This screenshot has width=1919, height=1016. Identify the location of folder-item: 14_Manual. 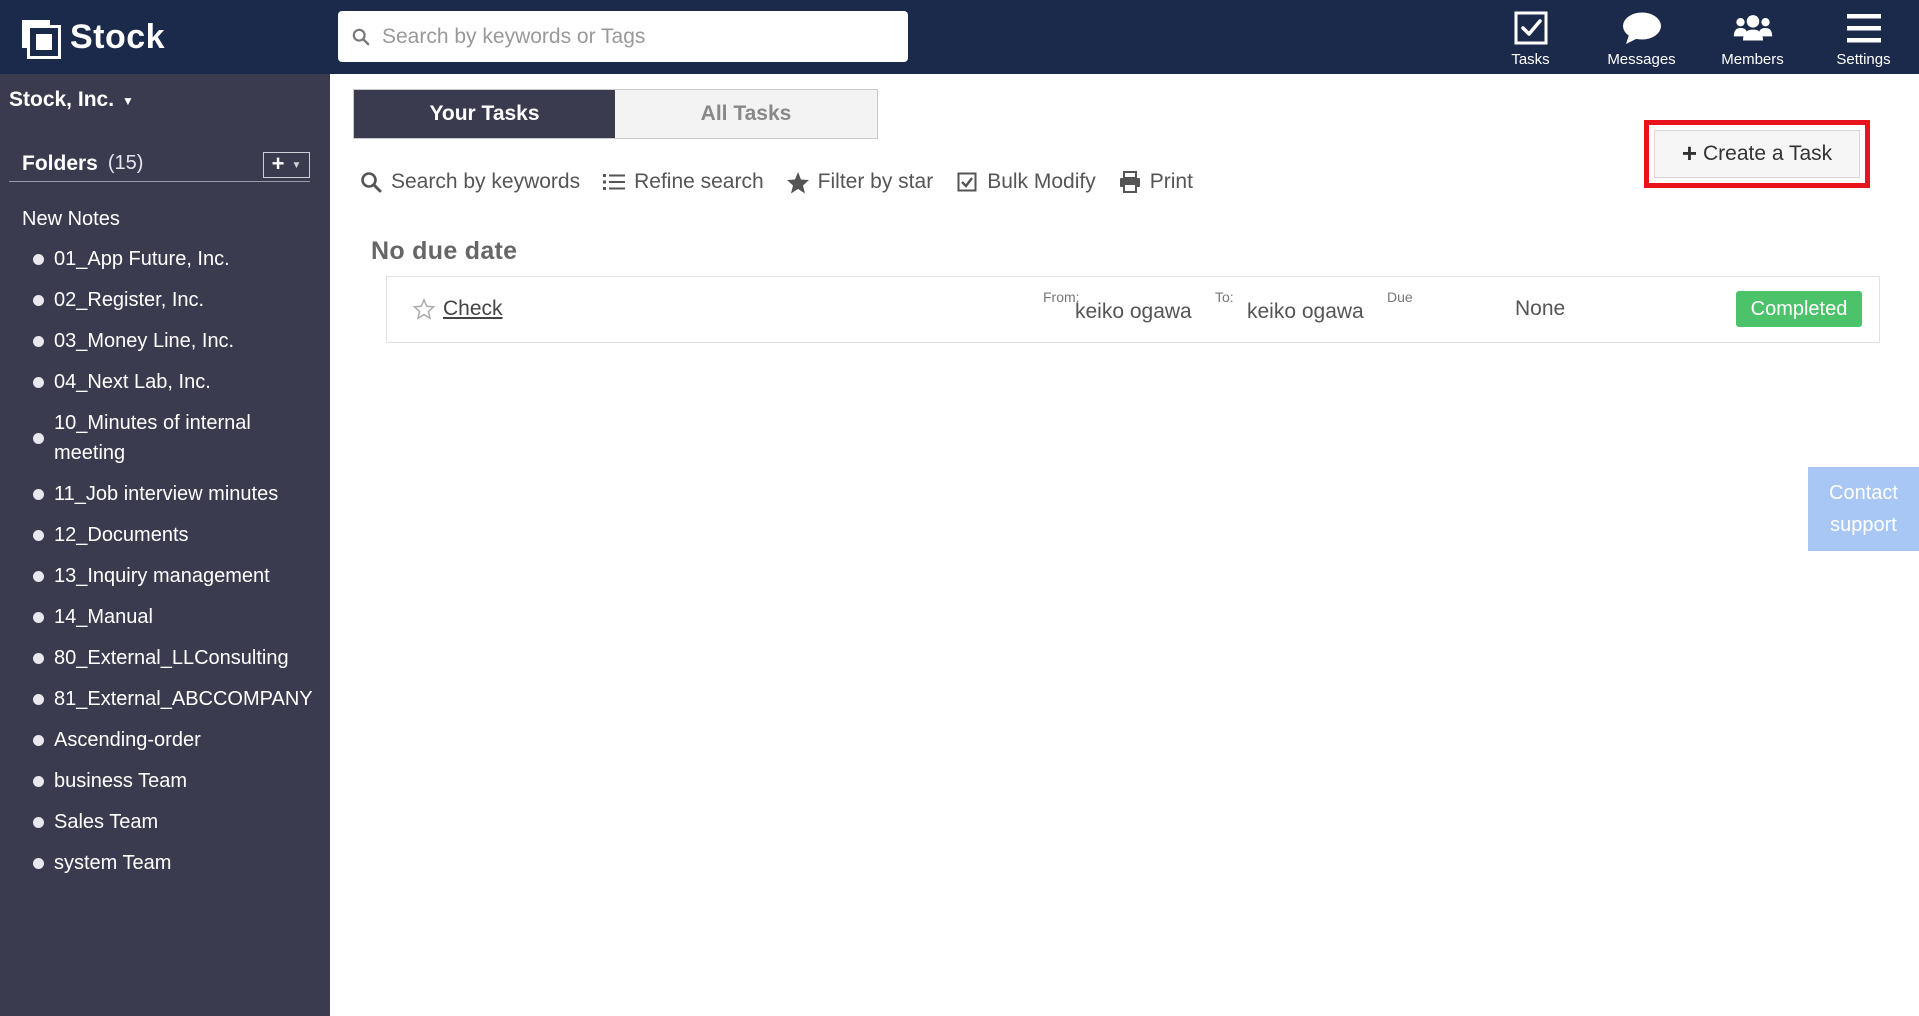
(165, 617).